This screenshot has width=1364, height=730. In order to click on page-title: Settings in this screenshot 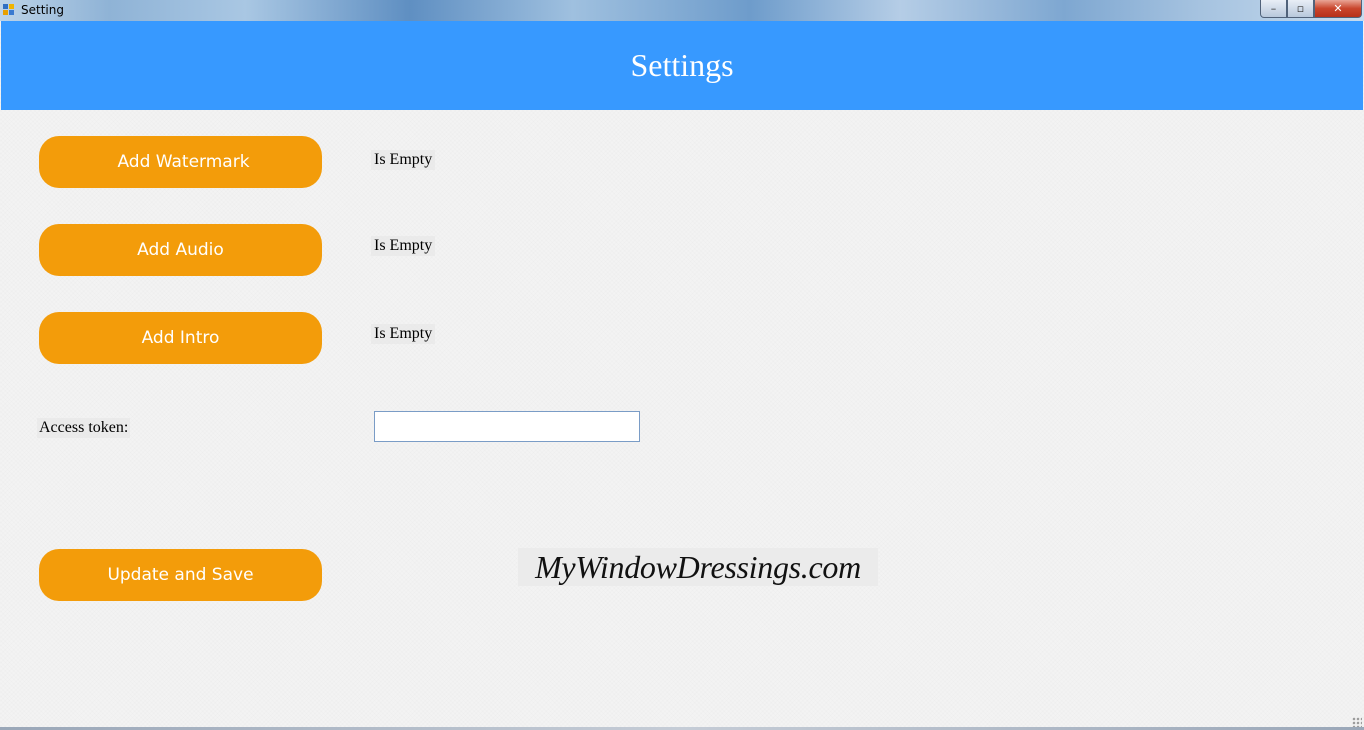, I will do `click(682, 65)`.